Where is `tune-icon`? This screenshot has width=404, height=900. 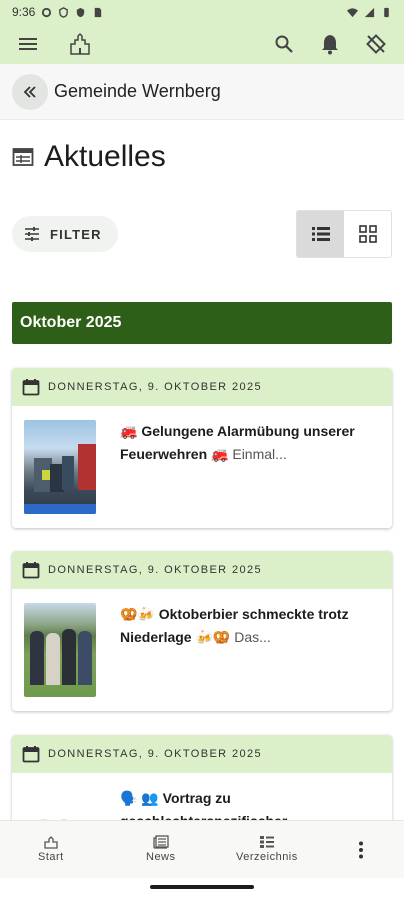
tune-icon is located at coordinates (32, 234).